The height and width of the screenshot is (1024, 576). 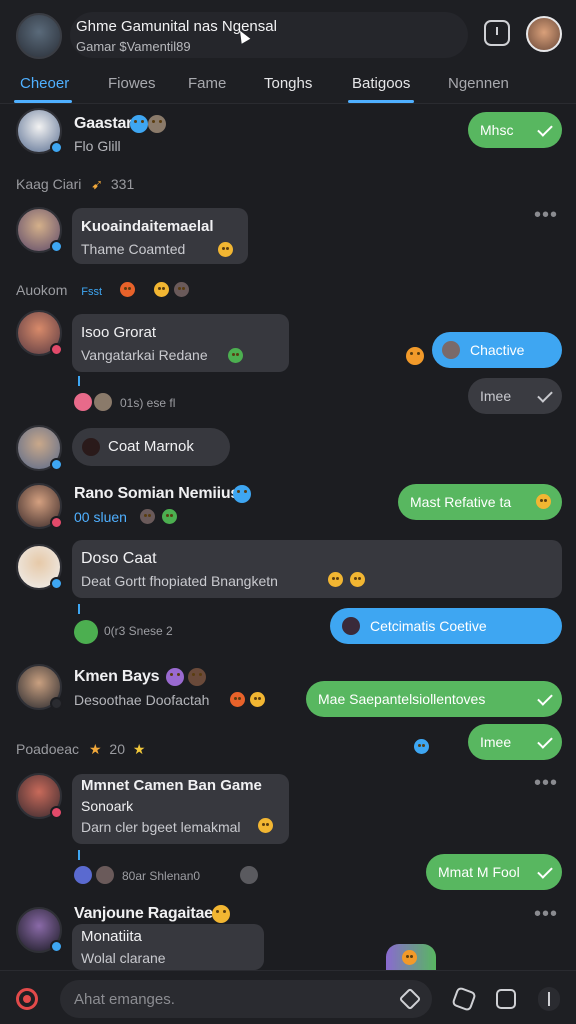 What do you see at coordinates (81, 749) in the screenshot?
I see `section-header: Poadoeac ★ 20 ★` at bounding box center [81, 749].